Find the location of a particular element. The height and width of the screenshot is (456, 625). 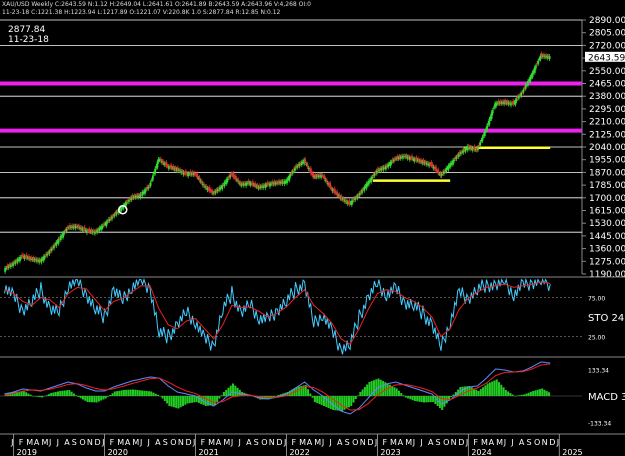

price-tick-label: 1445.00 is located at coordinates (607, 237).